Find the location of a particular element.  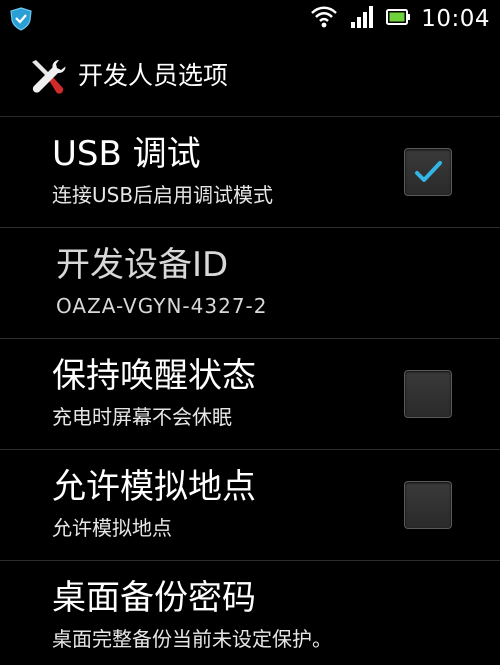

signal-icon is located at coordinates (362, 19).